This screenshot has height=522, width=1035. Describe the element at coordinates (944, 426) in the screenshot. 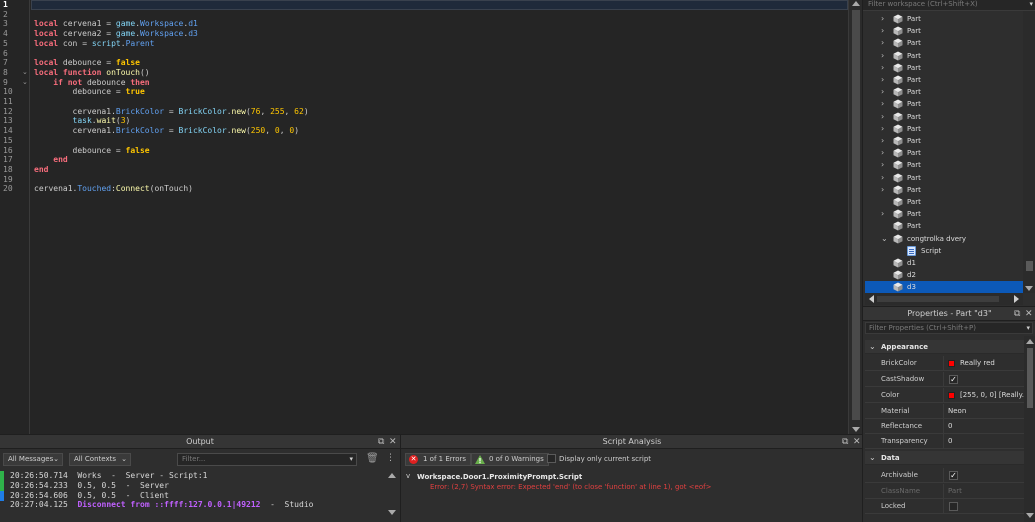

I see `prop-reflectance: Reflectance 0` at that location.